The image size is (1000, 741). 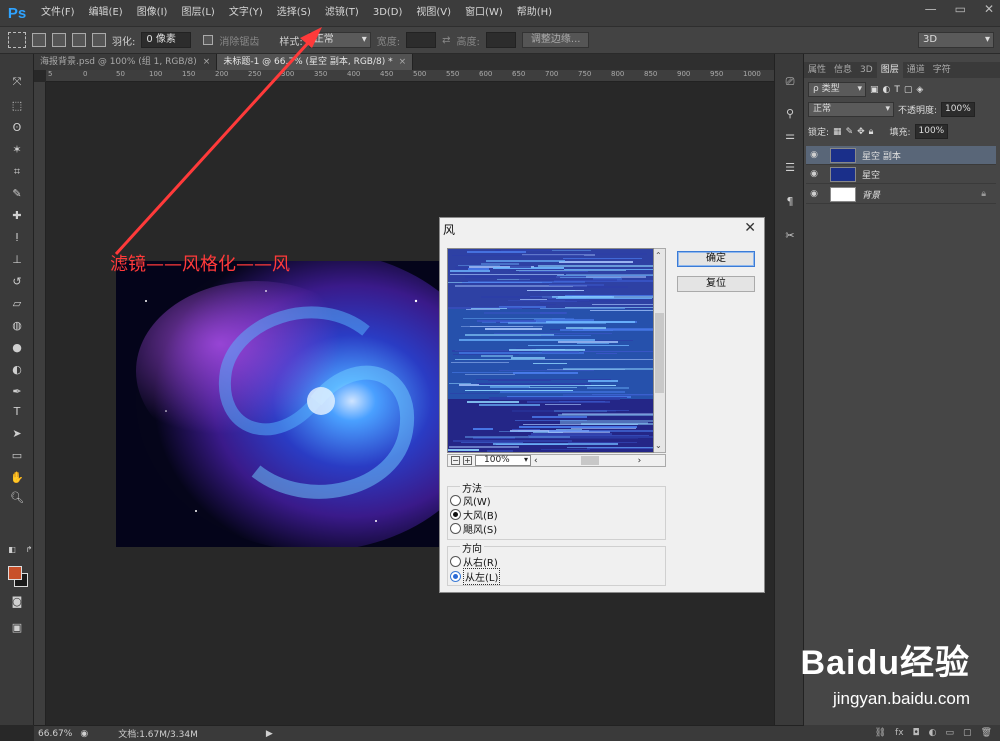 I want to click on hand-tool-icon: ✋, so click(x=17, y=478).